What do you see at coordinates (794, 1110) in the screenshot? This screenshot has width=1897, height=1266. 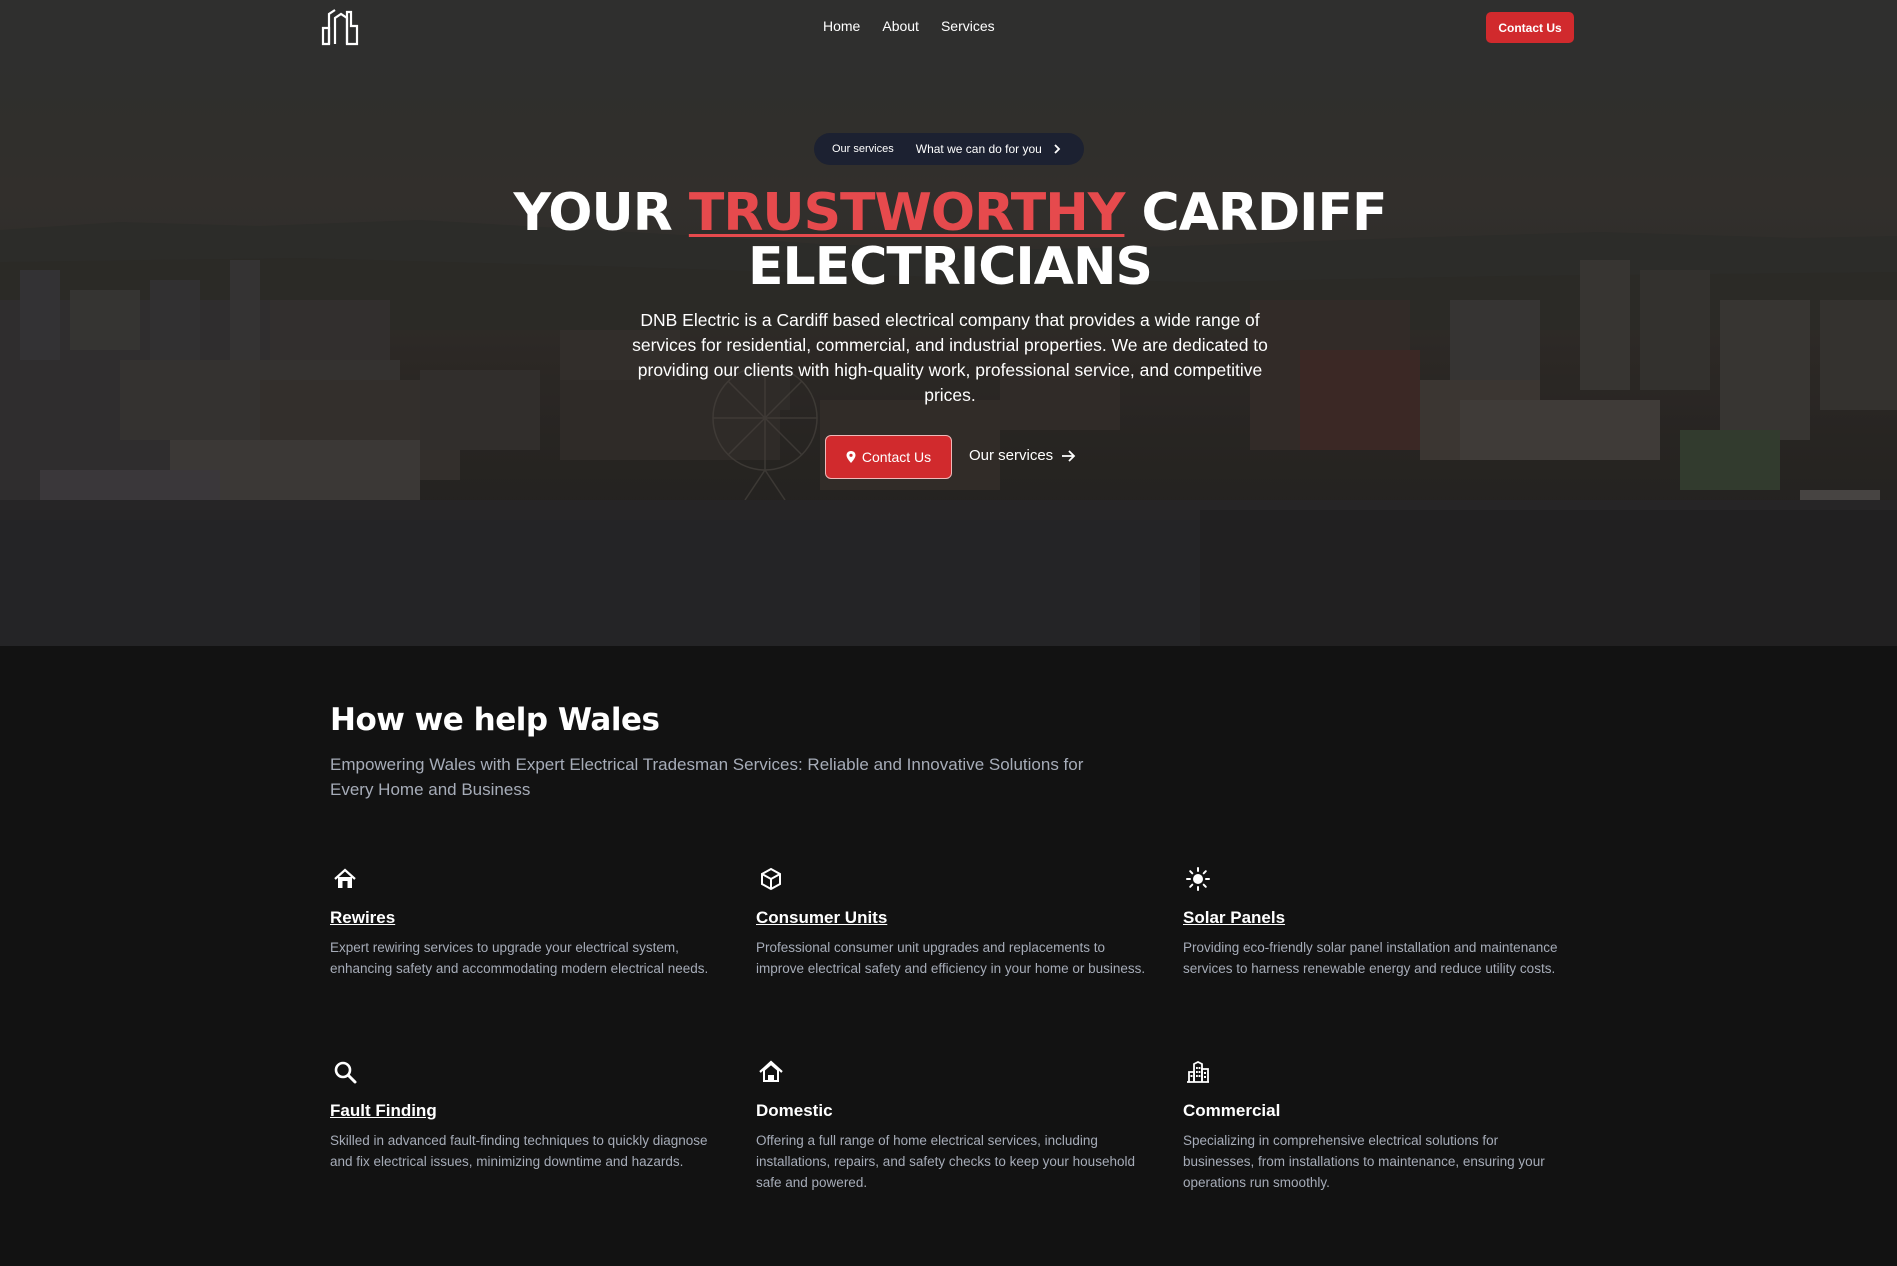 I see `service-title: Domestic` at bounding box center [794, 1110].